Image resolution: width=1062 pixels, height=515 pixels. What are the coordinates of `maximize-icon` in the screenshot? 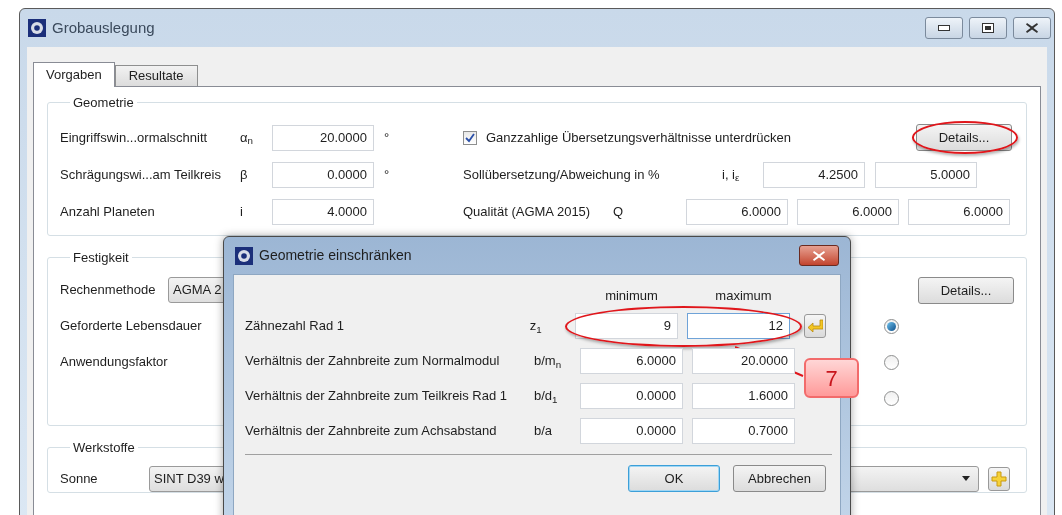 It's located at (988, 28).